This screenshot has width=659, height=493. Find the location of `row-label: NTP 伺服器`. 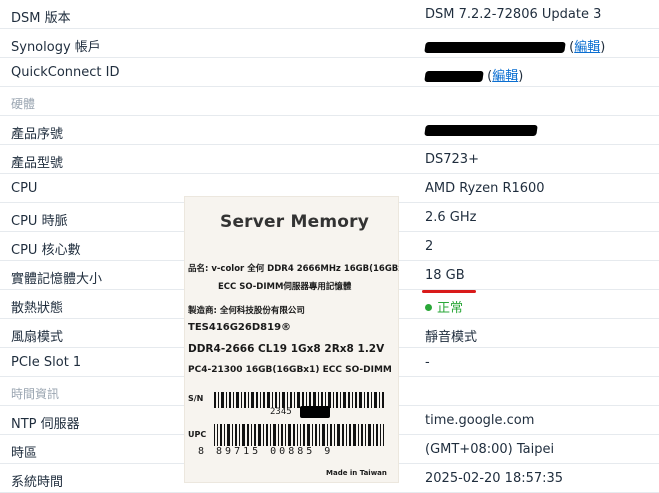

row-label: NTP 伺服器 is located at coordinates (45, 424).